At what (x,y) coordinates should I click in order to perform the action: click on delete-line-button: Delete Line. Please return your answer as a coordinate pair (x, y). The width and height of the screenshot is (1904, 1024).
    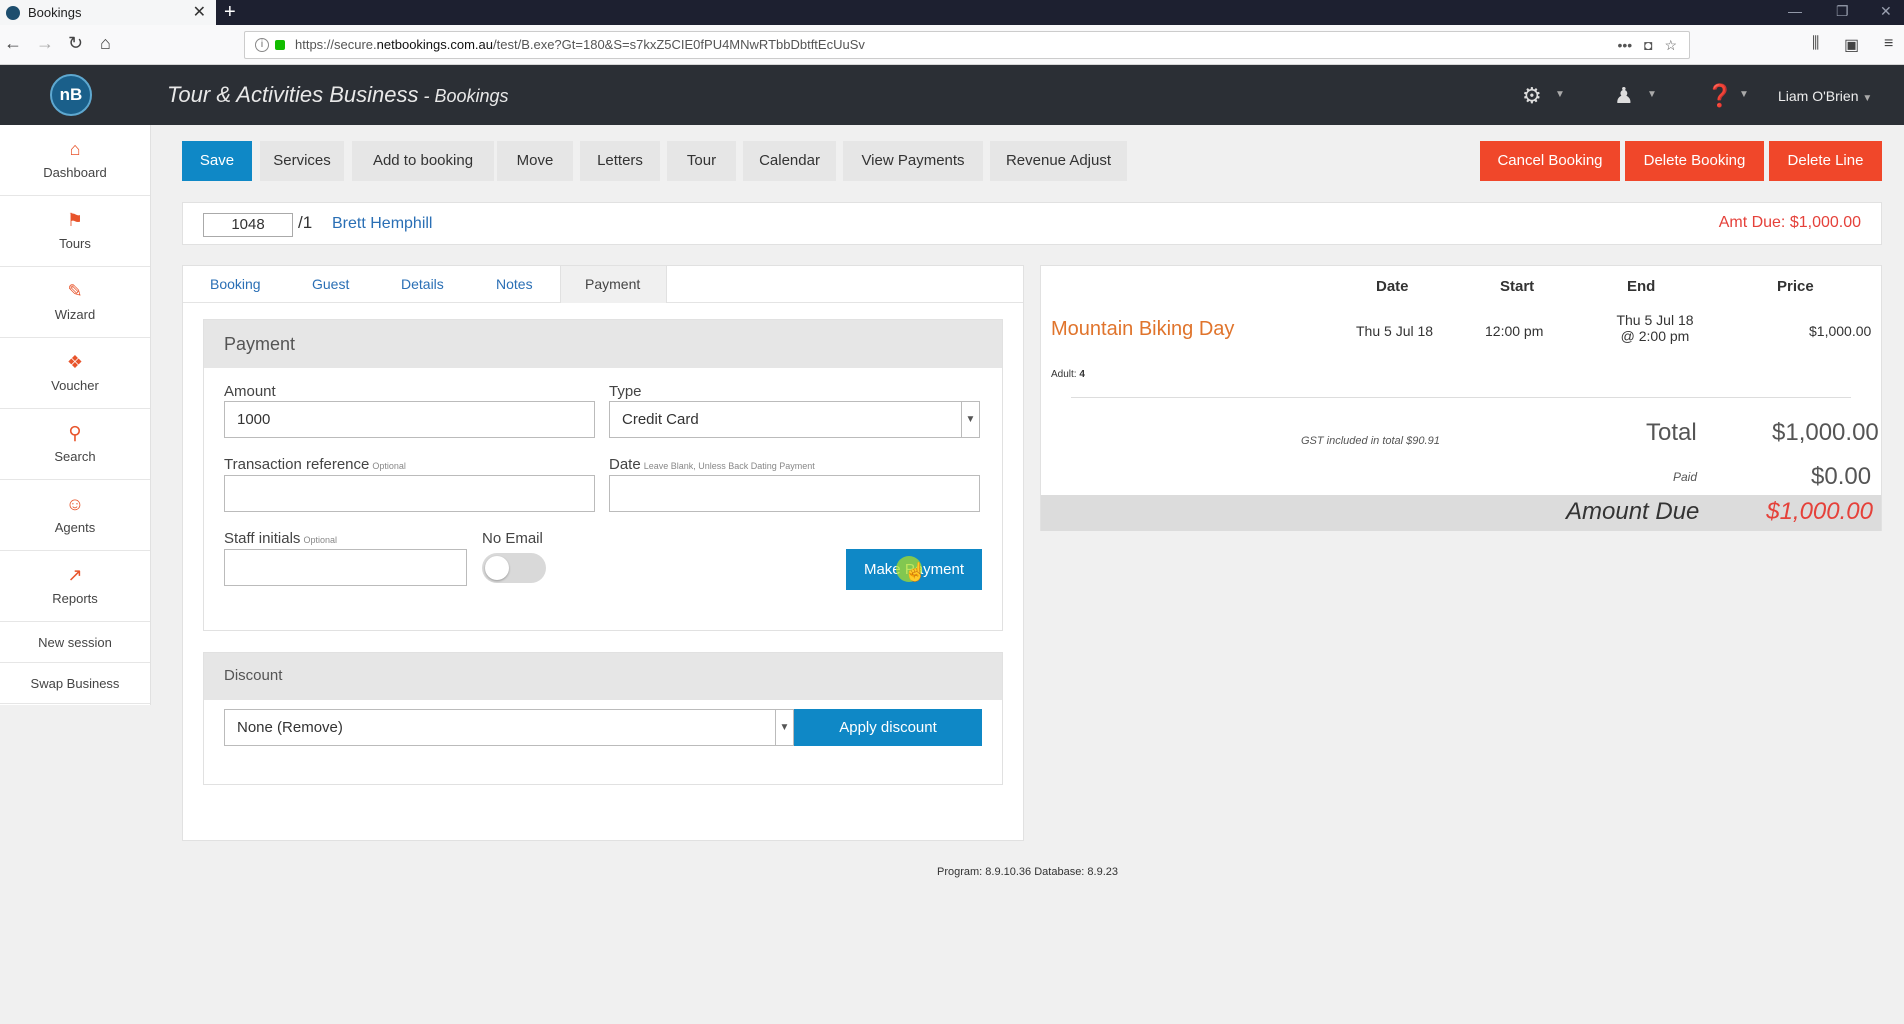
    Looking at the image, I should click on (1825, 161).